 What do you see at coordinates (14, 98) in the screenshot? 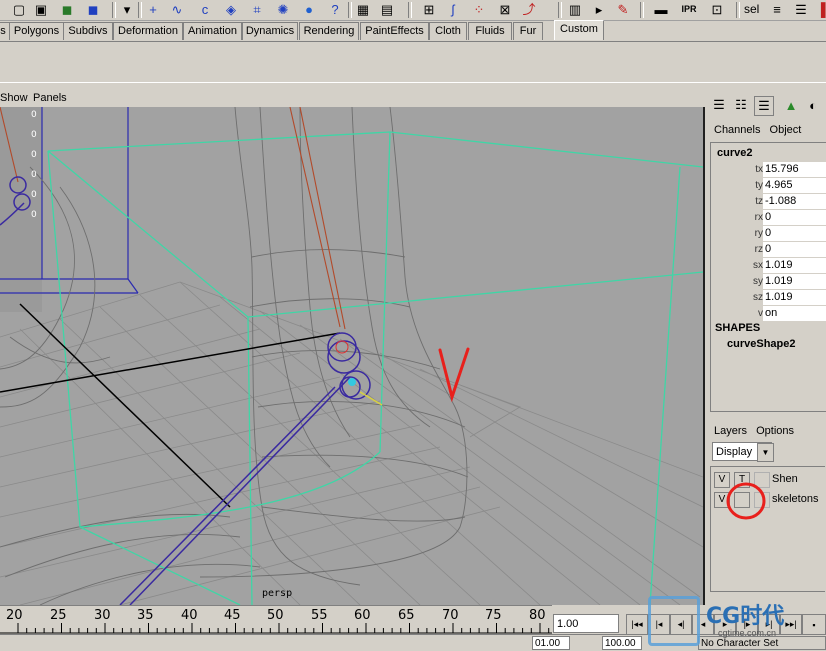
I see `menu-show: Show` at bounding box center [14, 98].